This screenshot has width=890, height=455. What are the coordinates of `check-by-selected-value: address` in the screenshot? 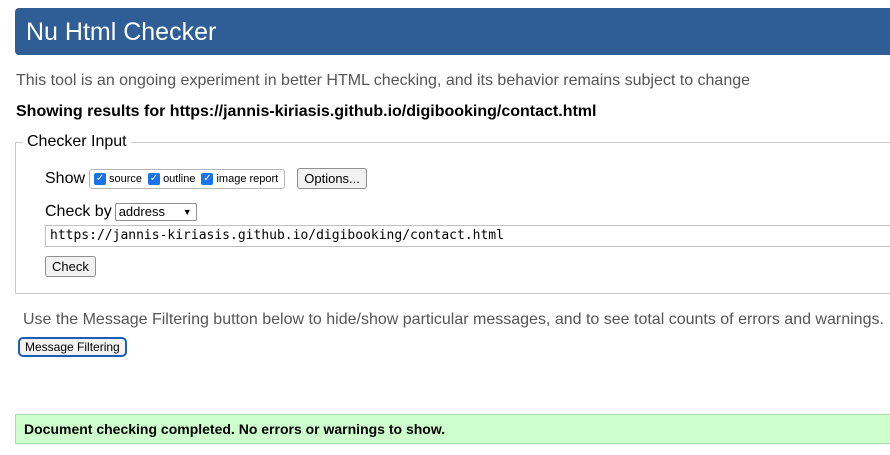 It's located at (141, 211).